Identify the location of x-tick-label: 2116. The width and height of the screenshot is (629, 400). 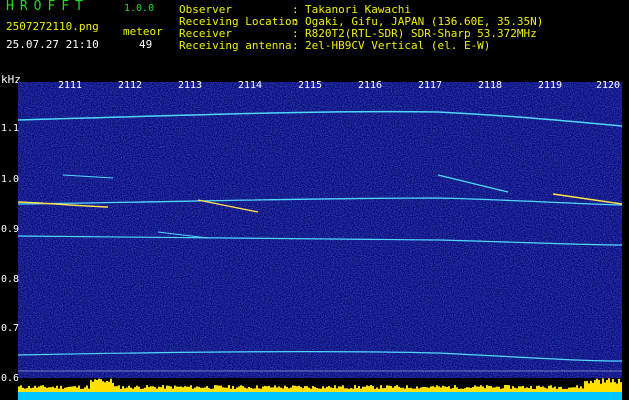
(370, 85).